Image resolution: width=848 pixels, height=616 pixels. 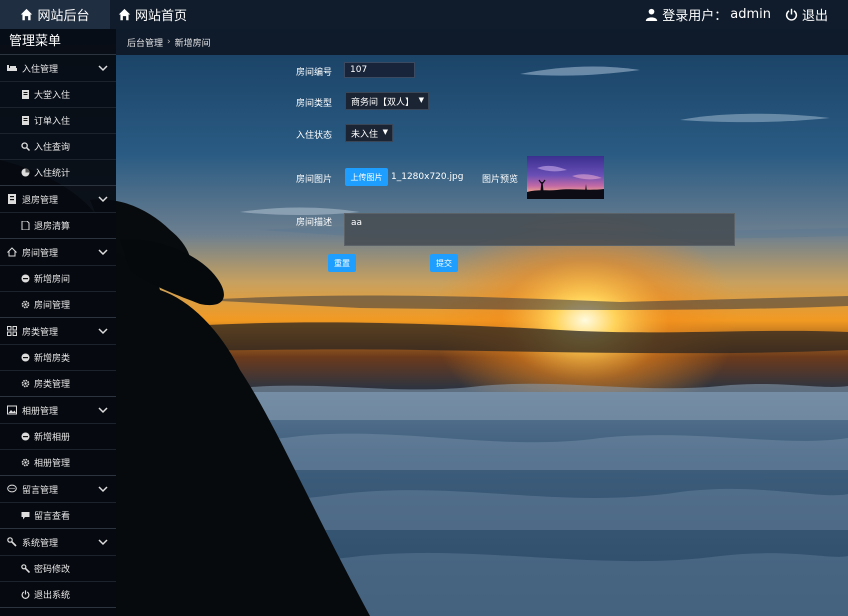 I want to click on image-label: 房间图片, so click(x=314, y=180).